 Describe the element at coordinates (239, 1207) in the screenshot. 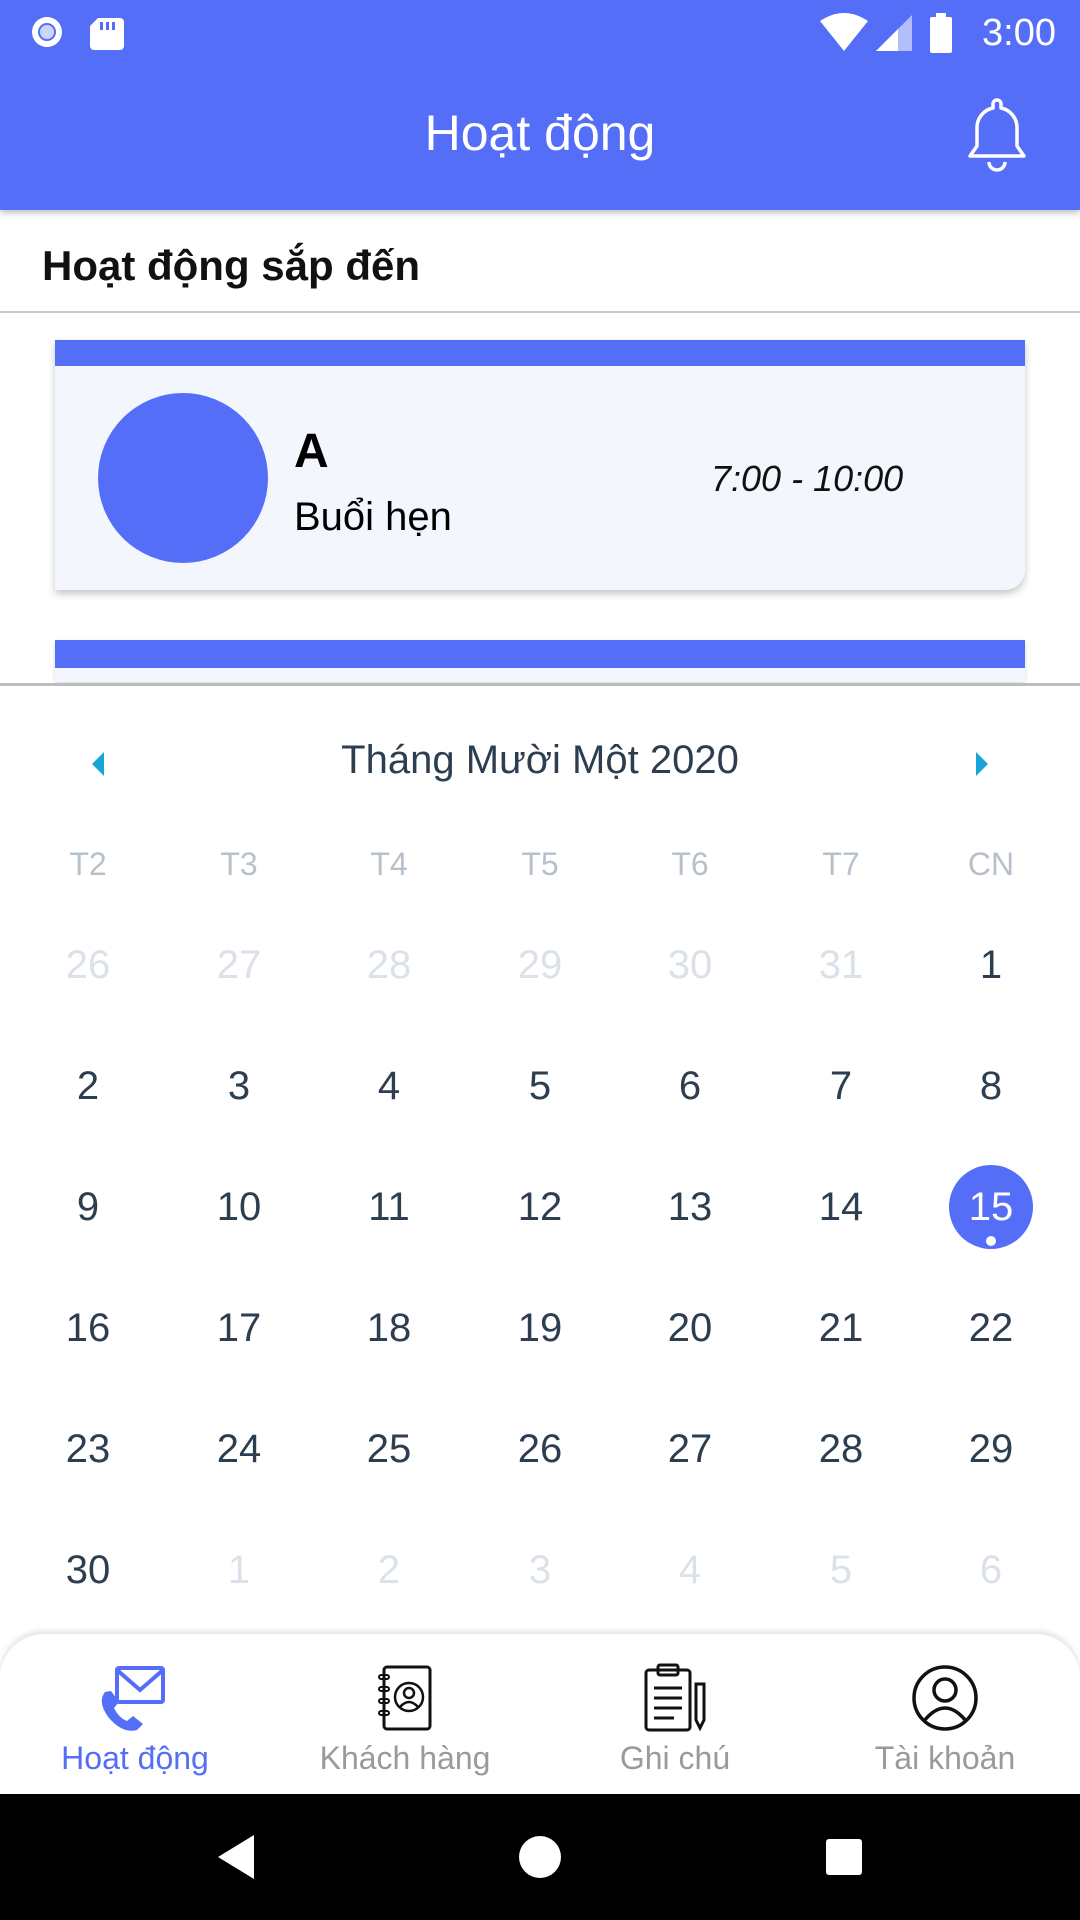

I see `calendar-day: 10` at that location.